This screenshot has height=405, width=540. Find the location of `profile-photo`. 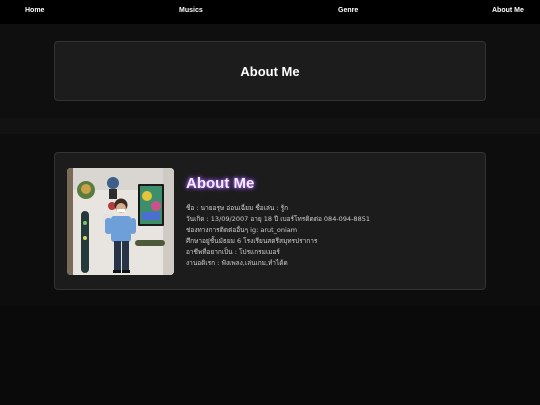

profile-photo is located at coordinates (120, 221).